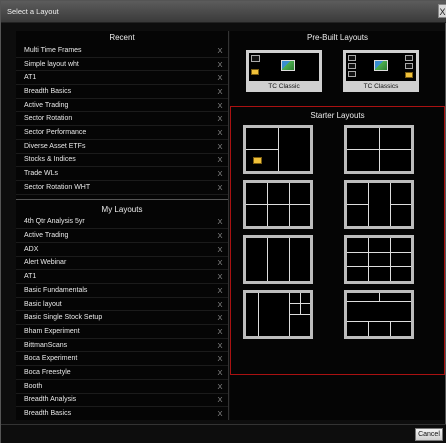 This screenshot has width=446, height=443. What do you see at coordinates (122, 188) in the screenshot?
I see `layout-list-item: Sector Rotation WHT X` at bounding box center [122, 188].